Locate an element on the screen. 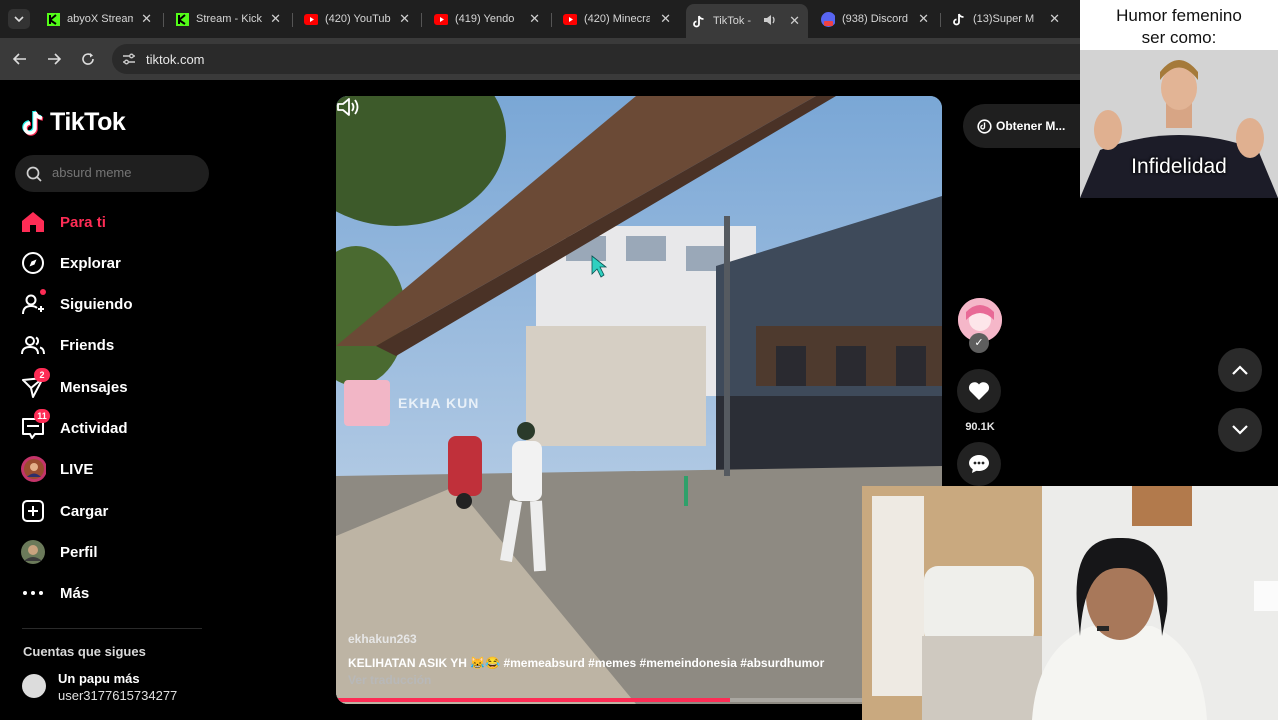  friends-icon is located at coordinates (33, 345).